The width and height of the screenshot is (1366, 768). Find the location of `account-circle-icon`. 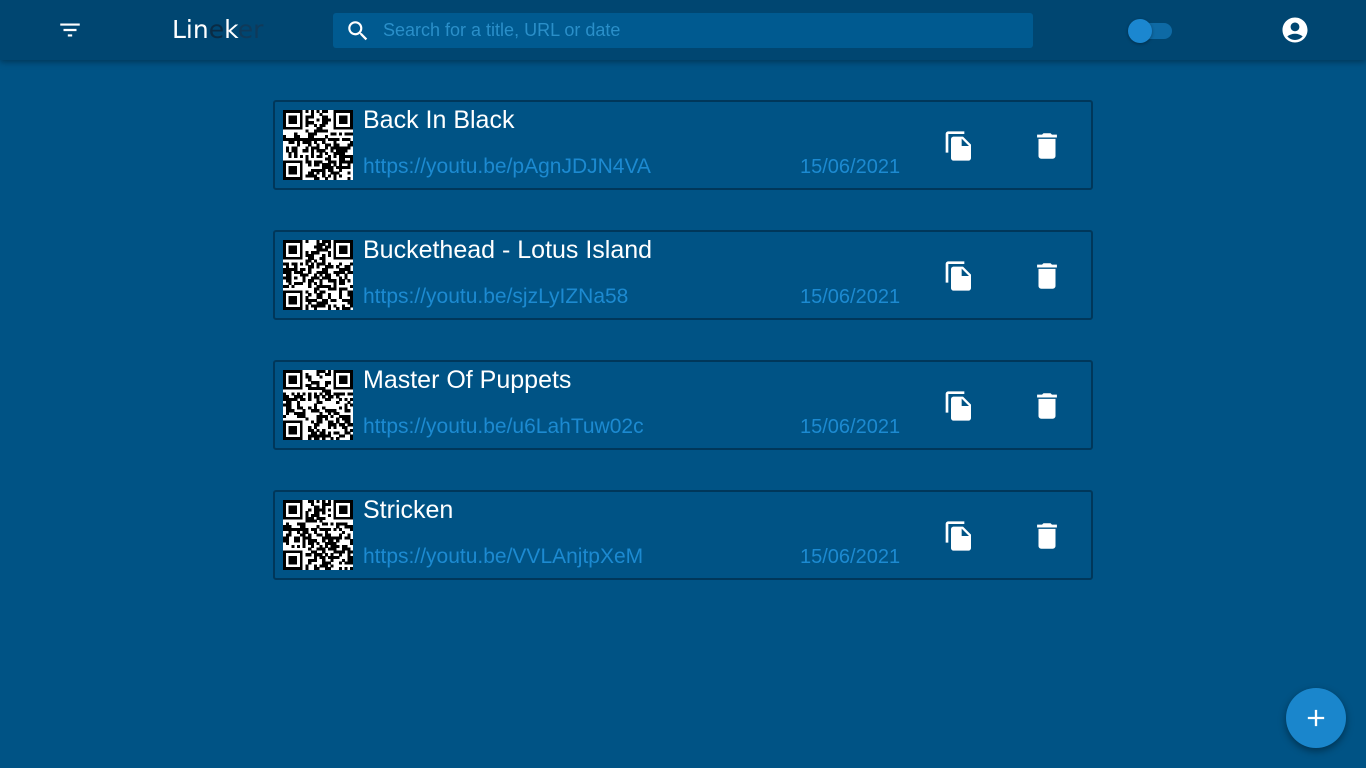

account-circle-icon is located at coordinates (1295, 30).